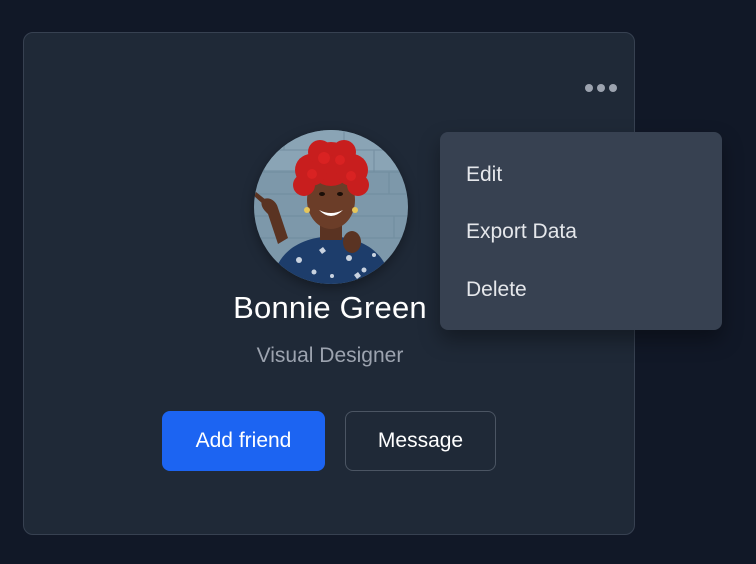 The image size is (756, 564). Describe the element at coordinates (243, 441) in the screenshot. I see `add-friend-button: Add friend` at that location.